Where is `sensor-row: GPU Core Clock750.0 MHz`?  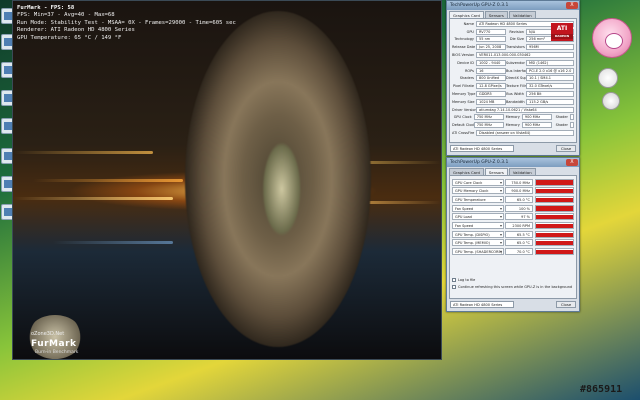
sensor-row: GPU Core Clock750.0 MHz is located at coordinates (513, 182).